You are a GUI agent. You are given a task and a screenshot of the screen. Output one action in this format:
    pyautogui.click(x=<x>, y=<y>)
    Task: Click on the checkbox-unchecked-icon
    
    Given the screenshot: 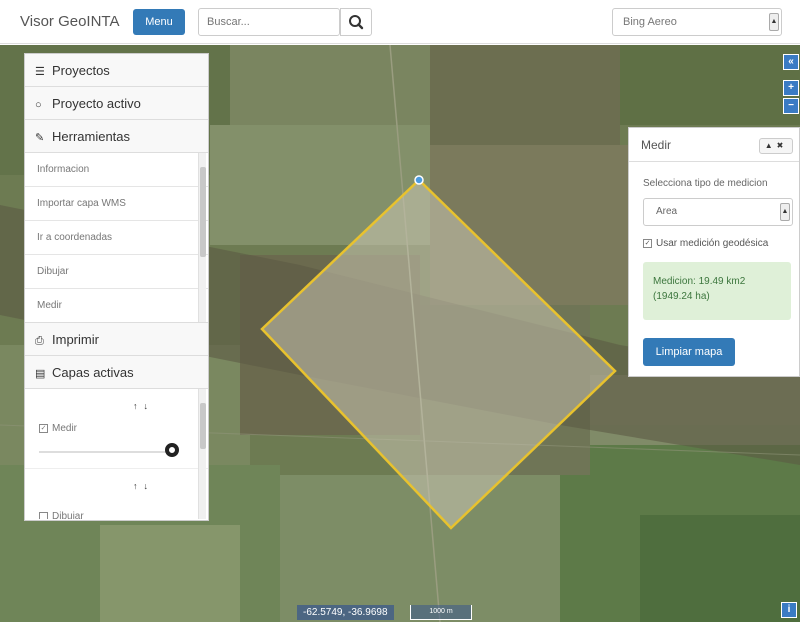 What is the action you would take?
    pyautogui.click(x=43, y=515)
    